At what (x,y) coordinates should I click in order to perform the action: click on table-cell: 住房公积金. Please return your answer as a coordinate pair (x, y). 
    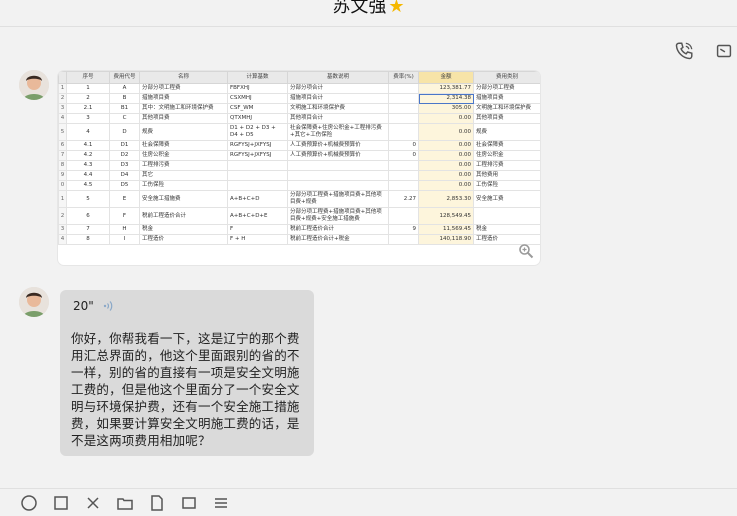
    Looking at the image, I should click on (183, 155).